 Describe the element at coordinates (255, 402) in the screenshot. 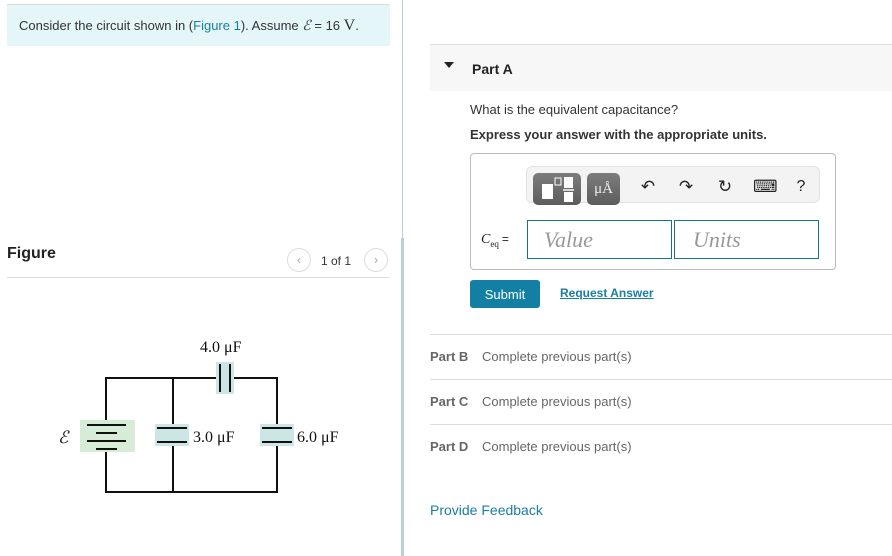

I see `wire-right-top` at that location.